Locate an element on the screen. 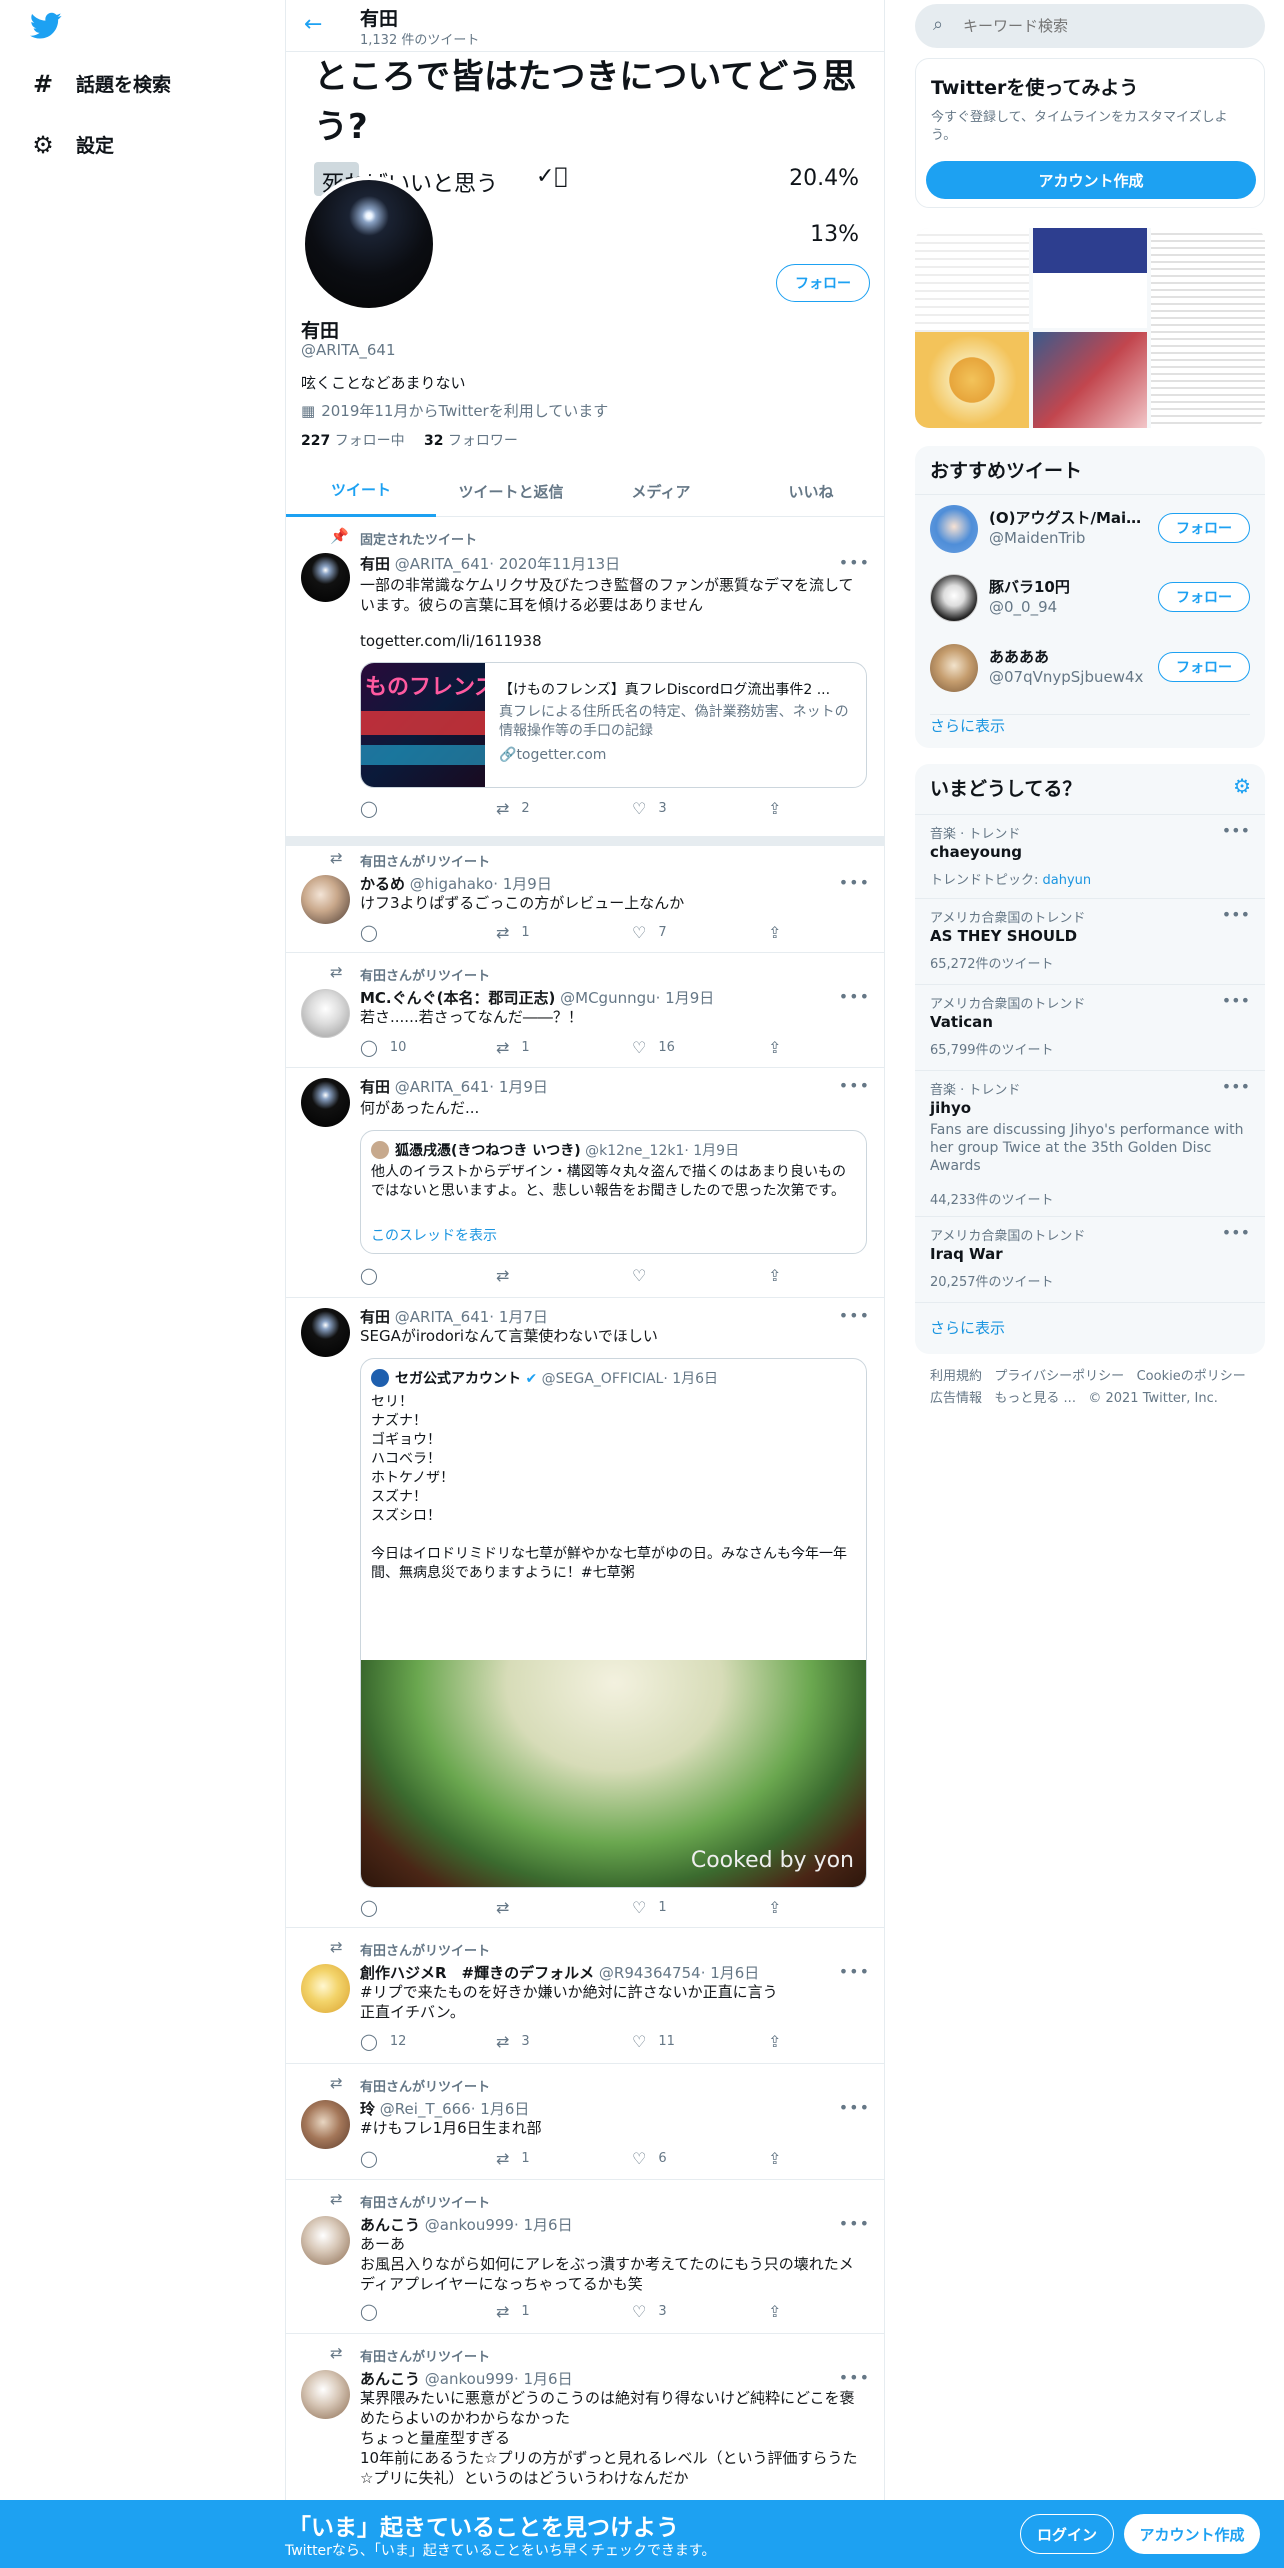 Image resolution: width=1284 pixels, height=2568 pixels. suggested-user: ああああ @07qVnypSjbuew4x フォロー is located at coordinates (1090, 669).